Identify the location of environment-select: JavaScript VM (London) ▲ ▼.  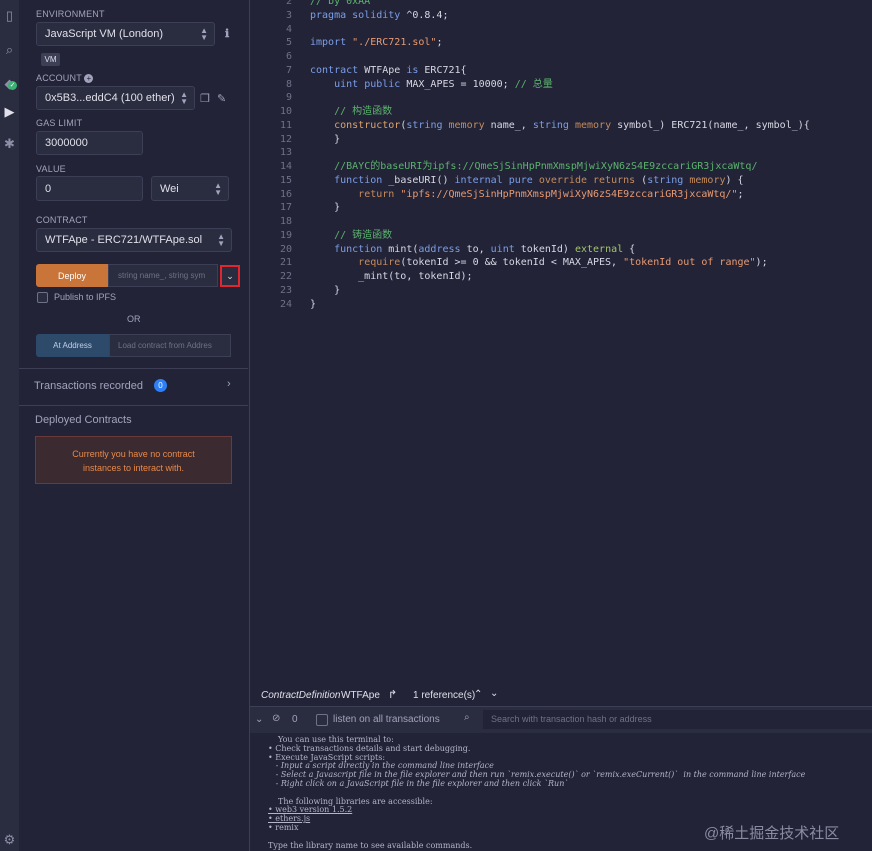
(125, 34).